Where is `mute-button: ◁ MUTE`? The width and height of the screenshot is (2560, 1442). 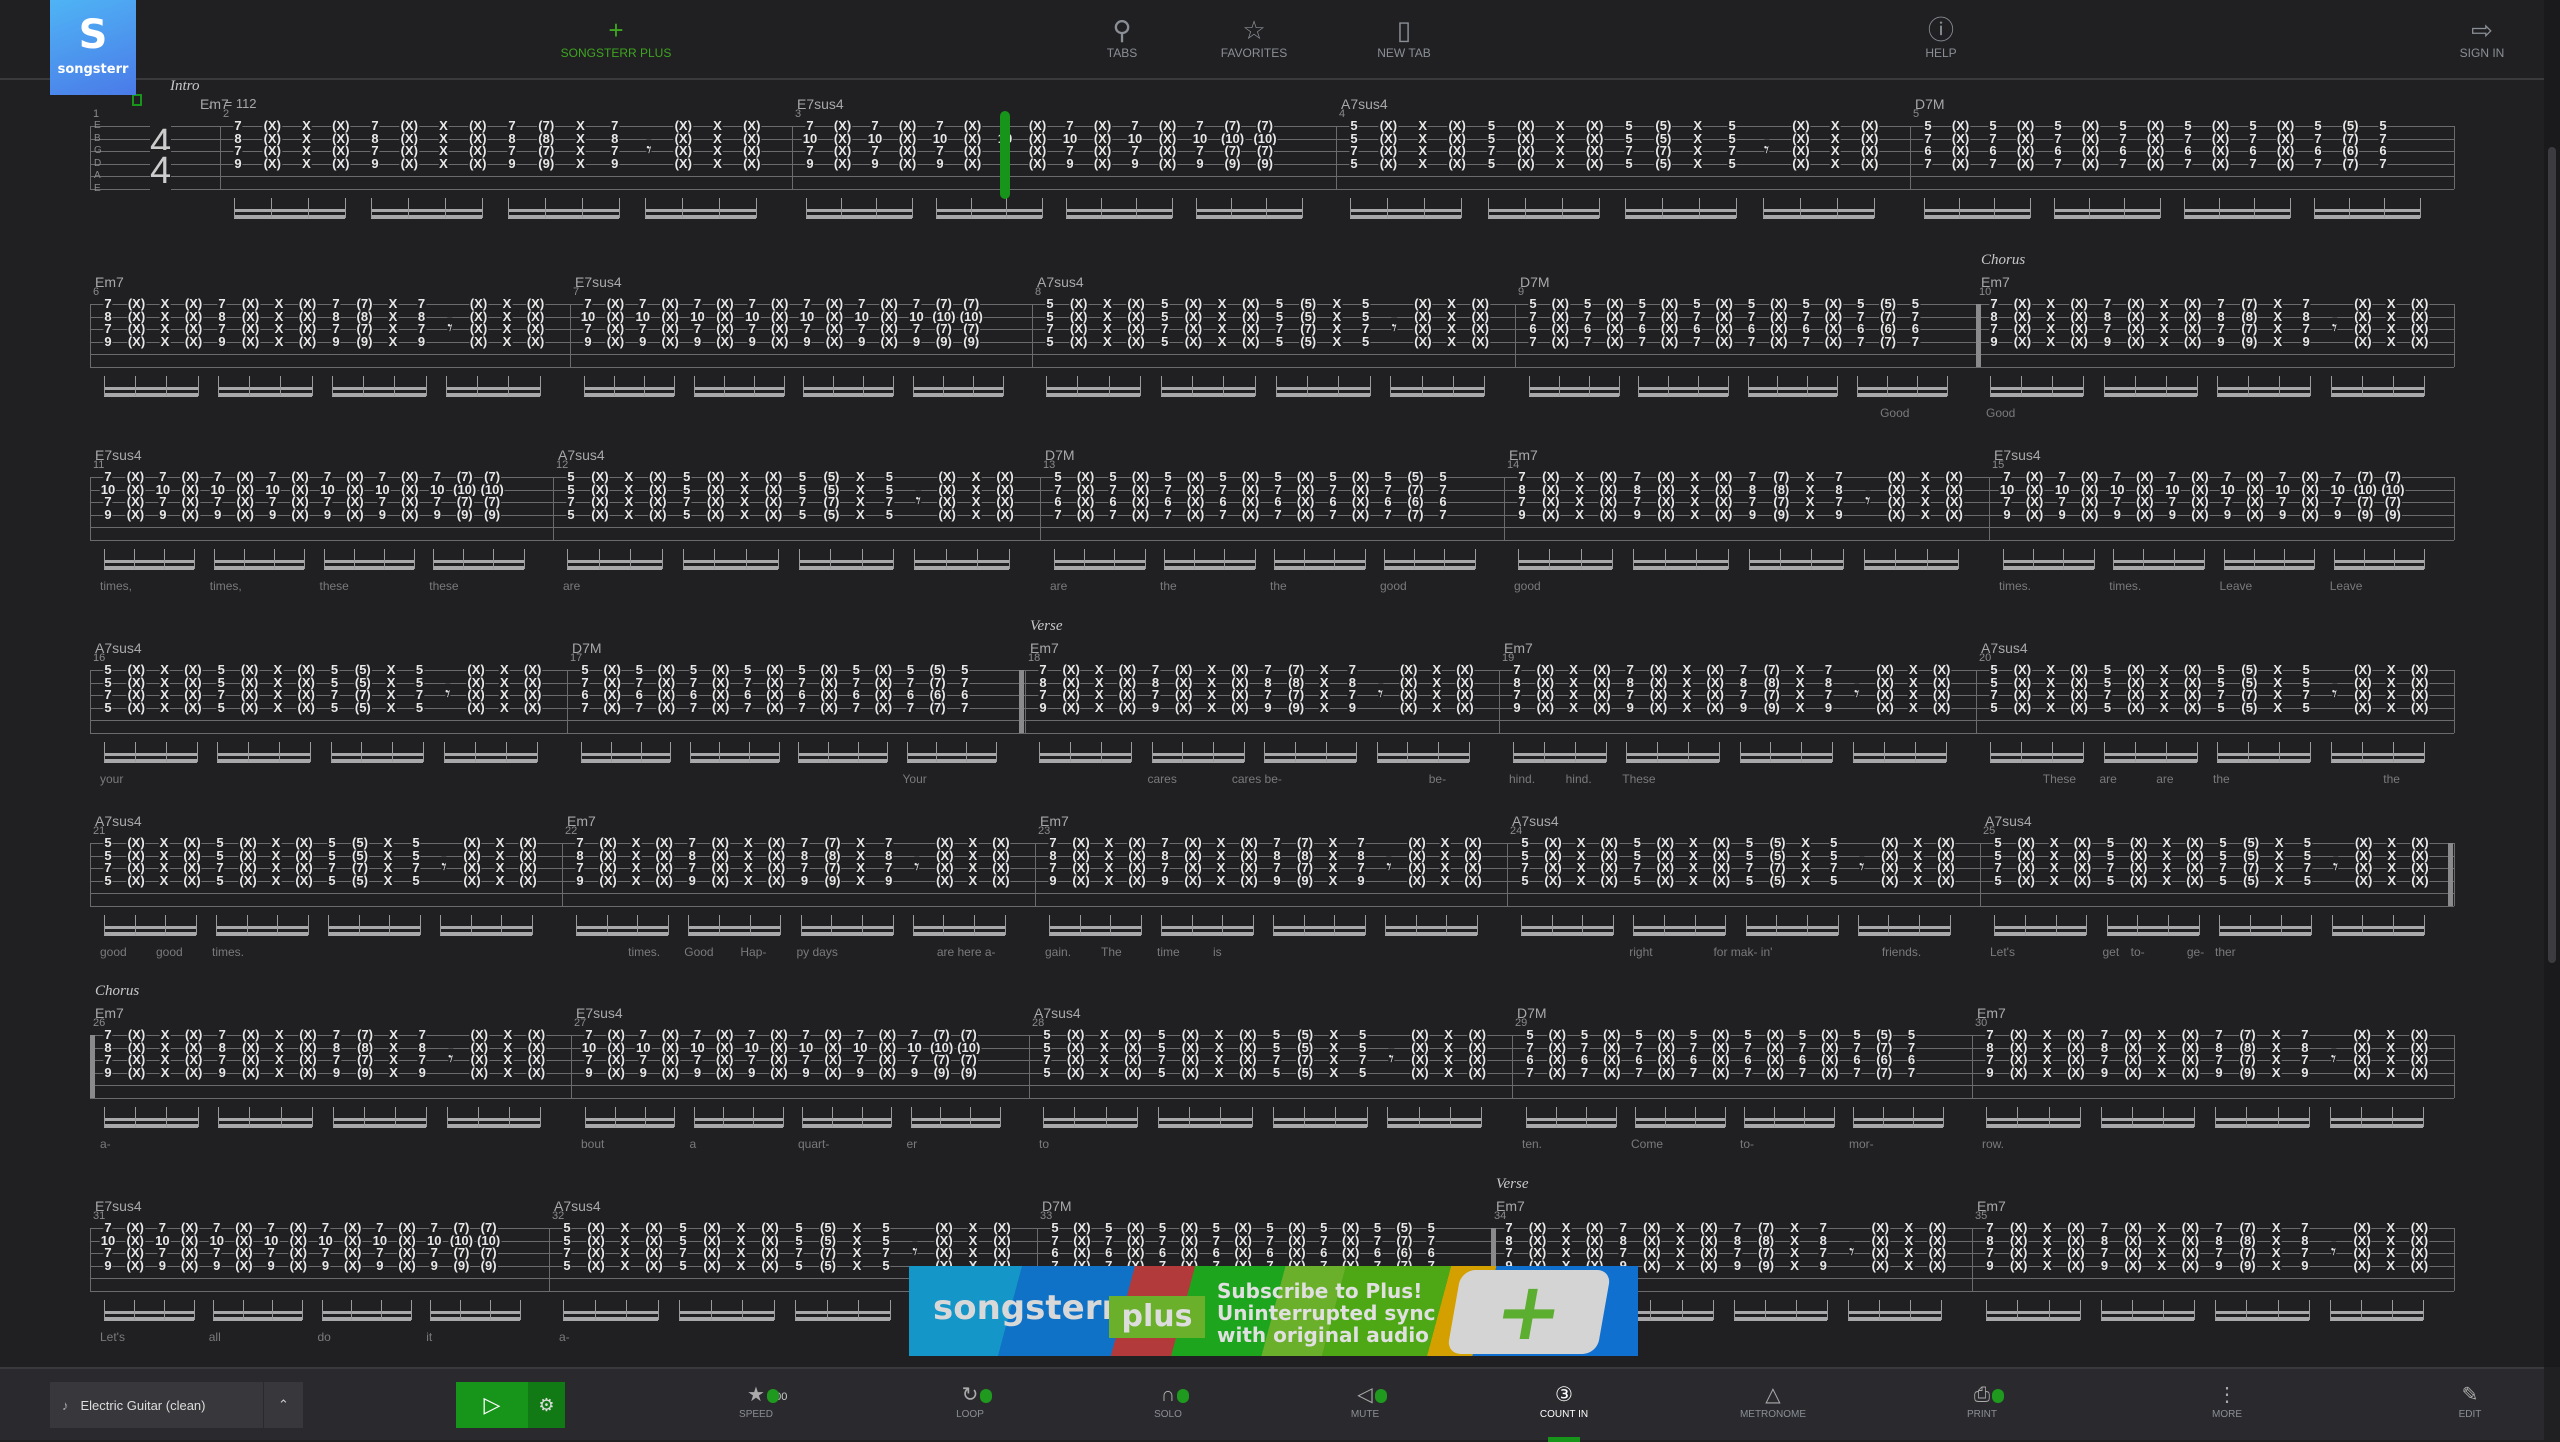
mute-button: ◁ MUTE is located at coordinates (1365, 1400).